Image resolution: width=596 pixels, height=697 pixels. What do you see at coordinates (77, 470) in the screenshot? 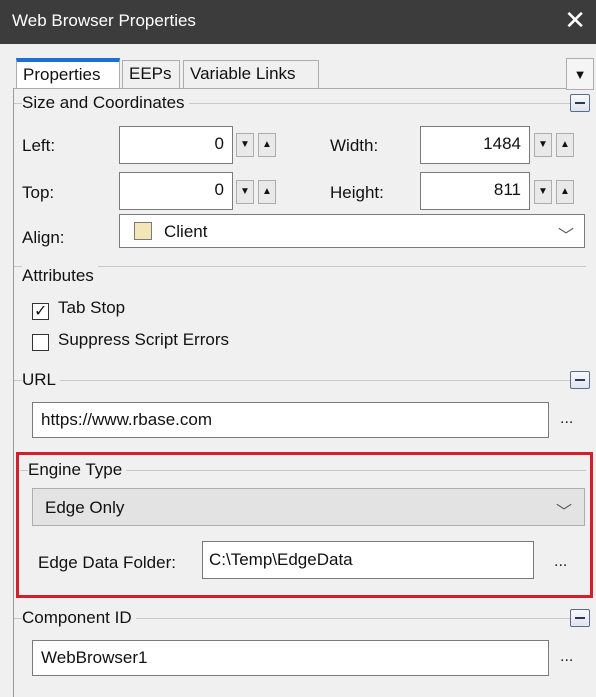
I see `engine-section-title: Engine Type` at bounding box center [77, 470].